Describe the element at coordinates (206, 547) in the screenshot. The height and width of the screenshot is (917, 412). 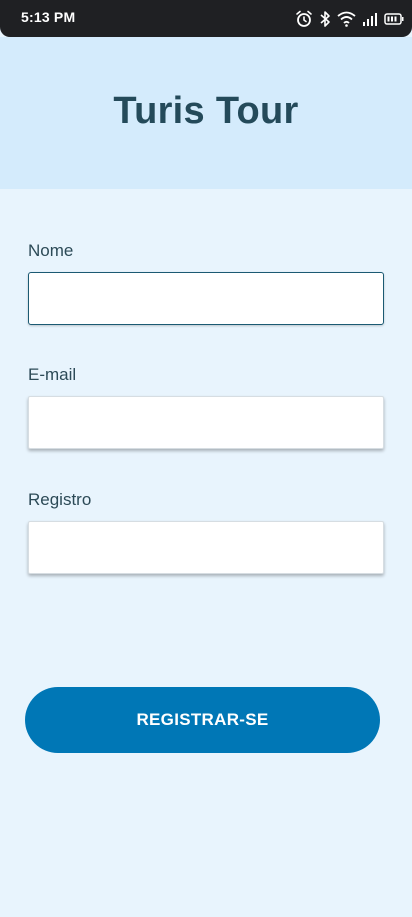
I see `registro-input` at that location.